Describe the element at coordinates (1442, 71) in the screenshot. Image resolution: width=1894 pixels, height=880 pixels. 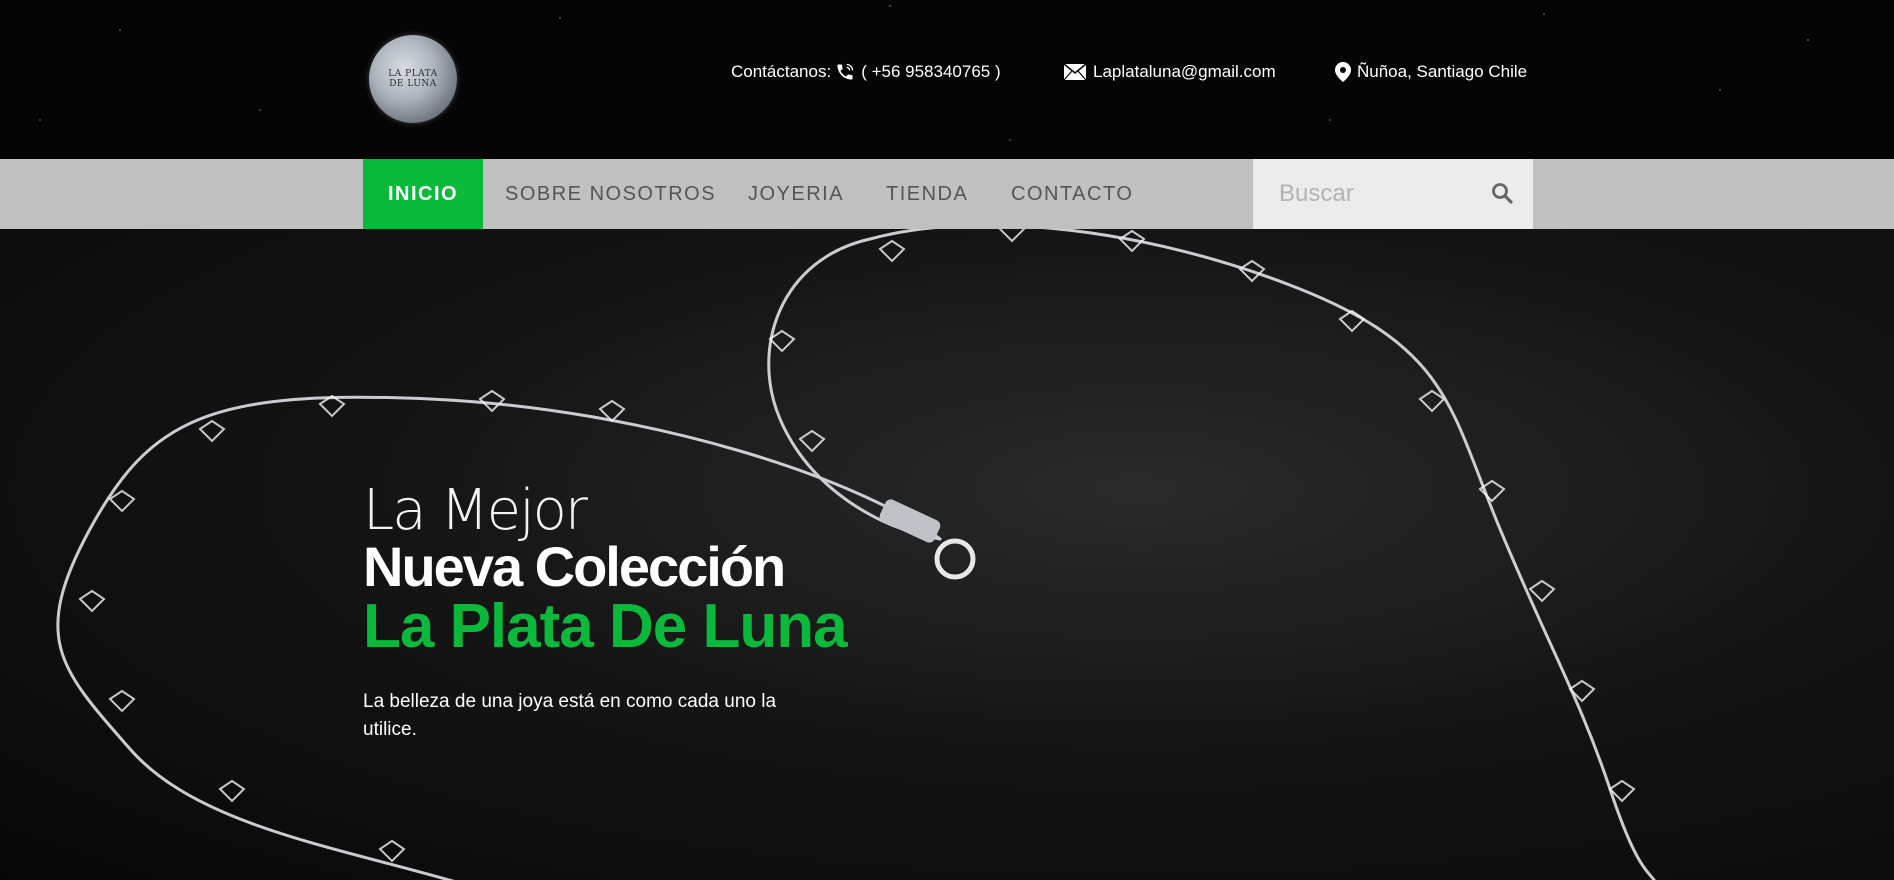
I see `location-text: Ñuñoa, Santiago Chile` at that location.